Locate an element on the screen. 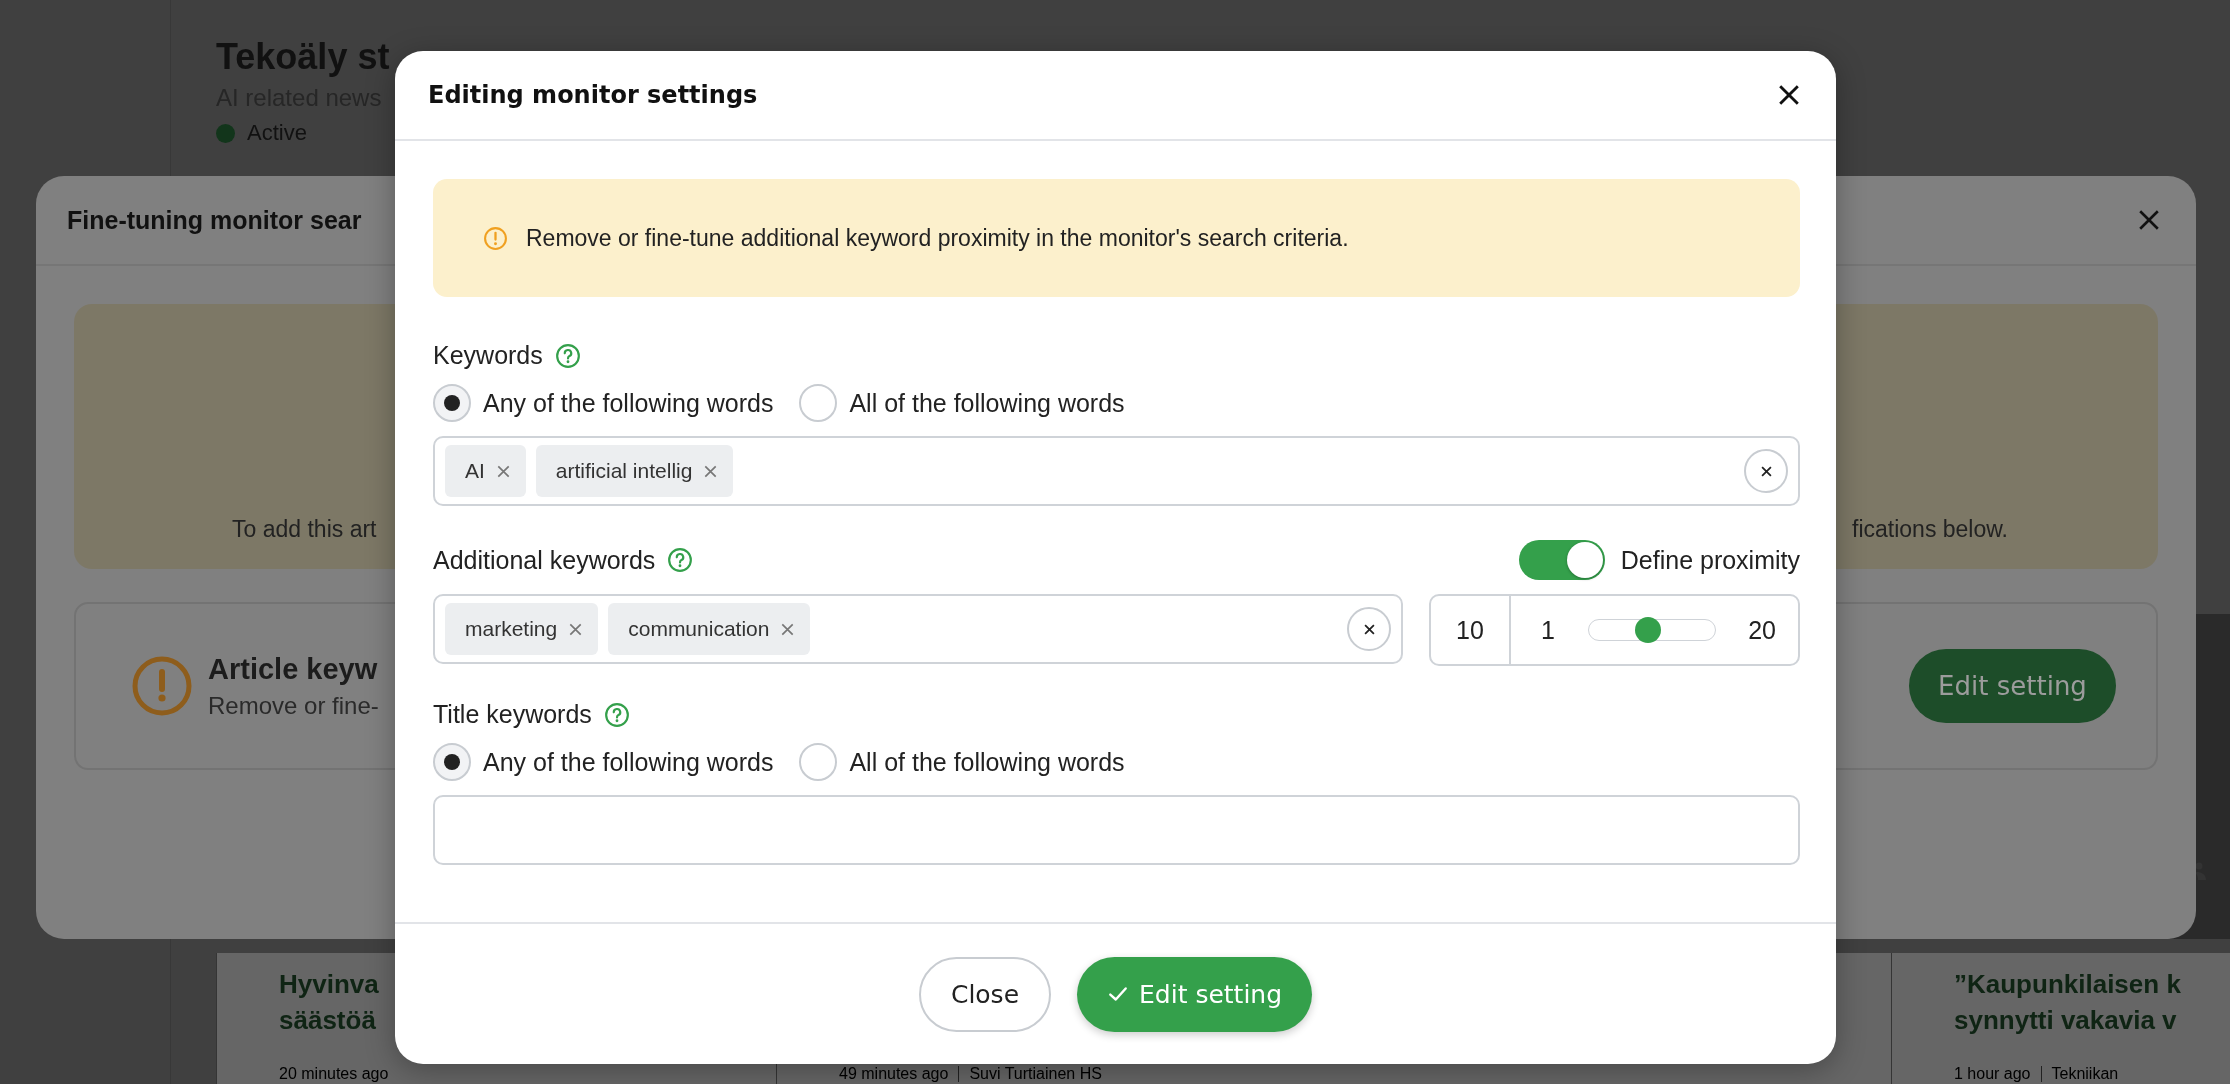  notice-text: To add this art is located at coordinates (304, 529).